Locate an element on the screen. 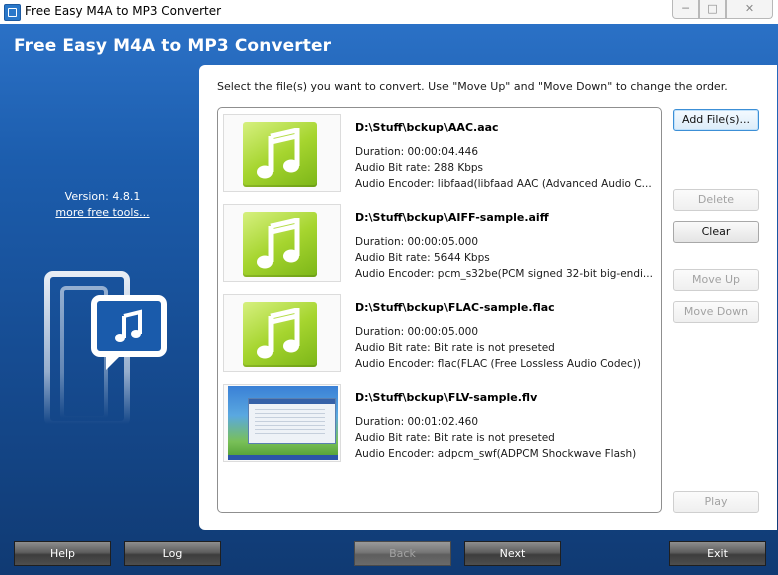 The width and height of the screenshot is (778, 575). title-bar: Free Easy M4A to MP3 Converter ─ □ ✕ is located at coordinates (389, 12).